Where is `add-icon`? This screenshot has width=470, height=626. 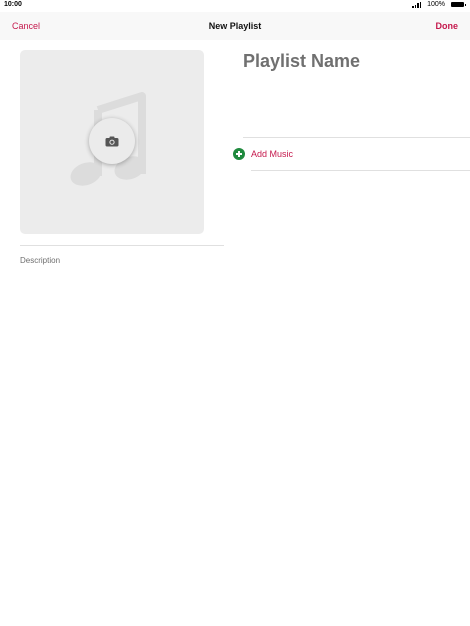
add-icon is located at coordinates (239, 154).